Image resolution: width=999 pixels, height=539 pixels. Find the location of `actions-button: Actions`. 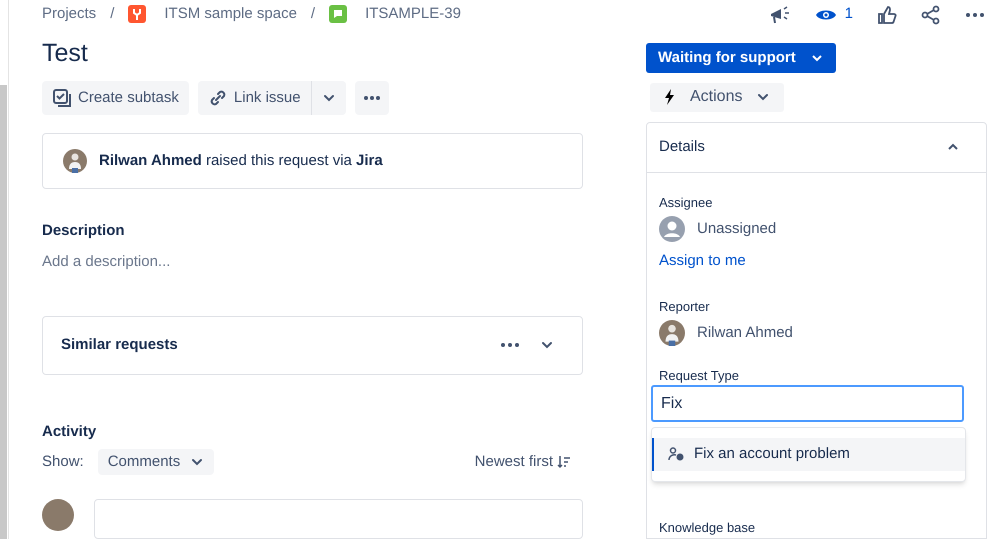

actions-button: Actions is located at coordinates (717, 97).